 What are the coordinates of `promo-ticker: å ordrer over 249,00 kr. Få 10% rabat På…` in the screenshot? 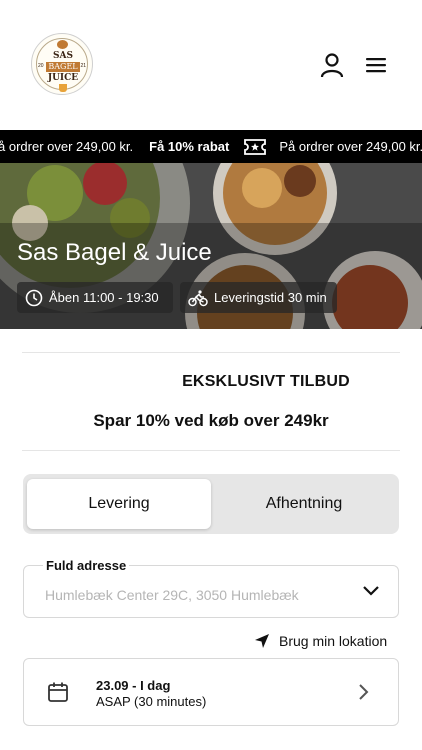 It's located at (211, 146).